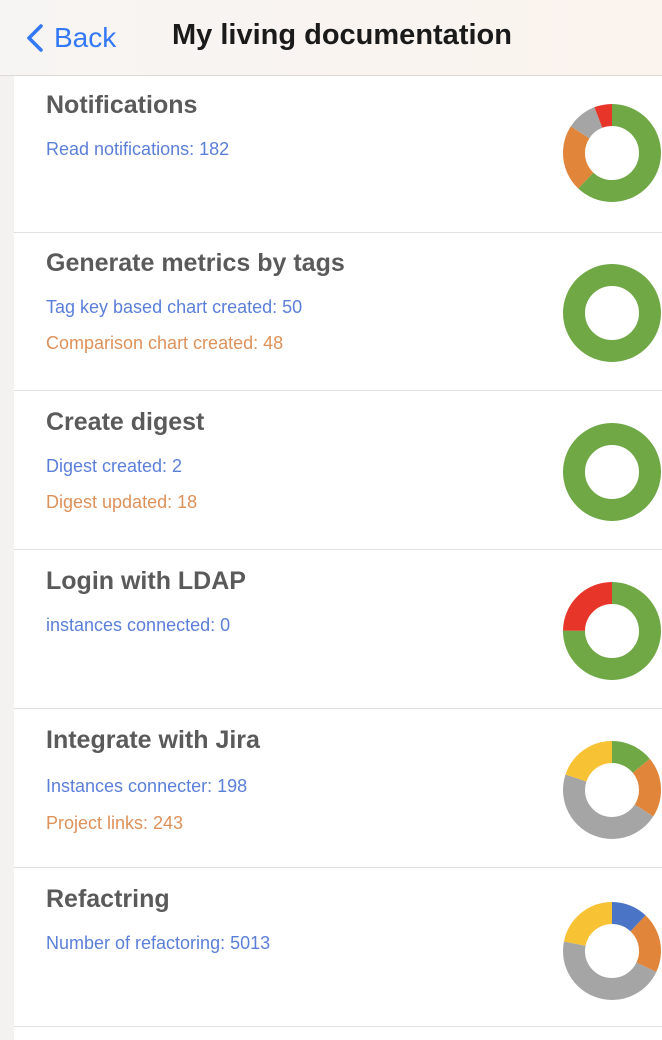 The width and height of the screenshot is (662, 1040). I want to click on navigation-bar: Back My living documentation, so click(331, 38).